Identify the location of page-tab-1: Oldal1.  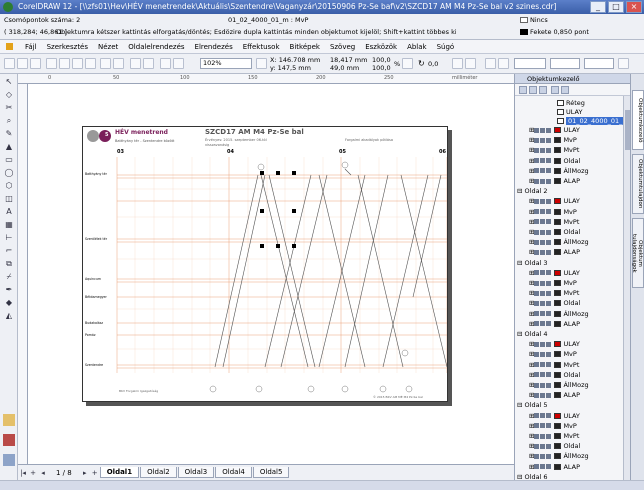
(119, 472).